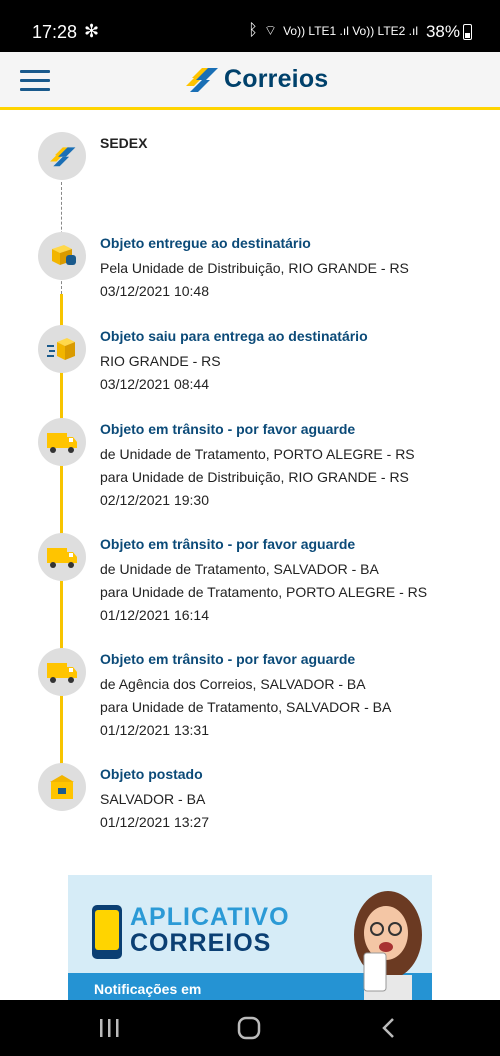 The width and height of the screenshot is (500, 1056). I want to click on status-time: 17:28, so click(55, 32).